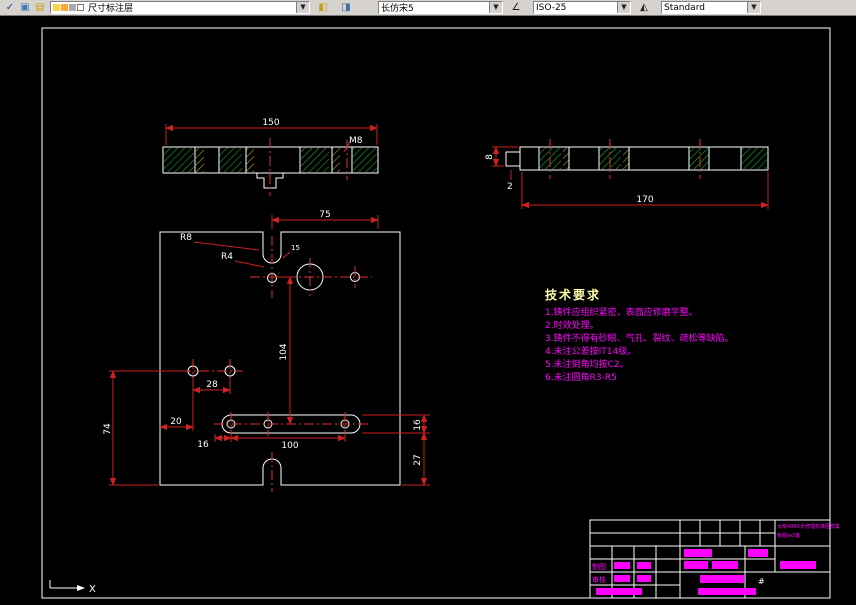  I want to click on dim-front-width: 75, so click(324, 215).